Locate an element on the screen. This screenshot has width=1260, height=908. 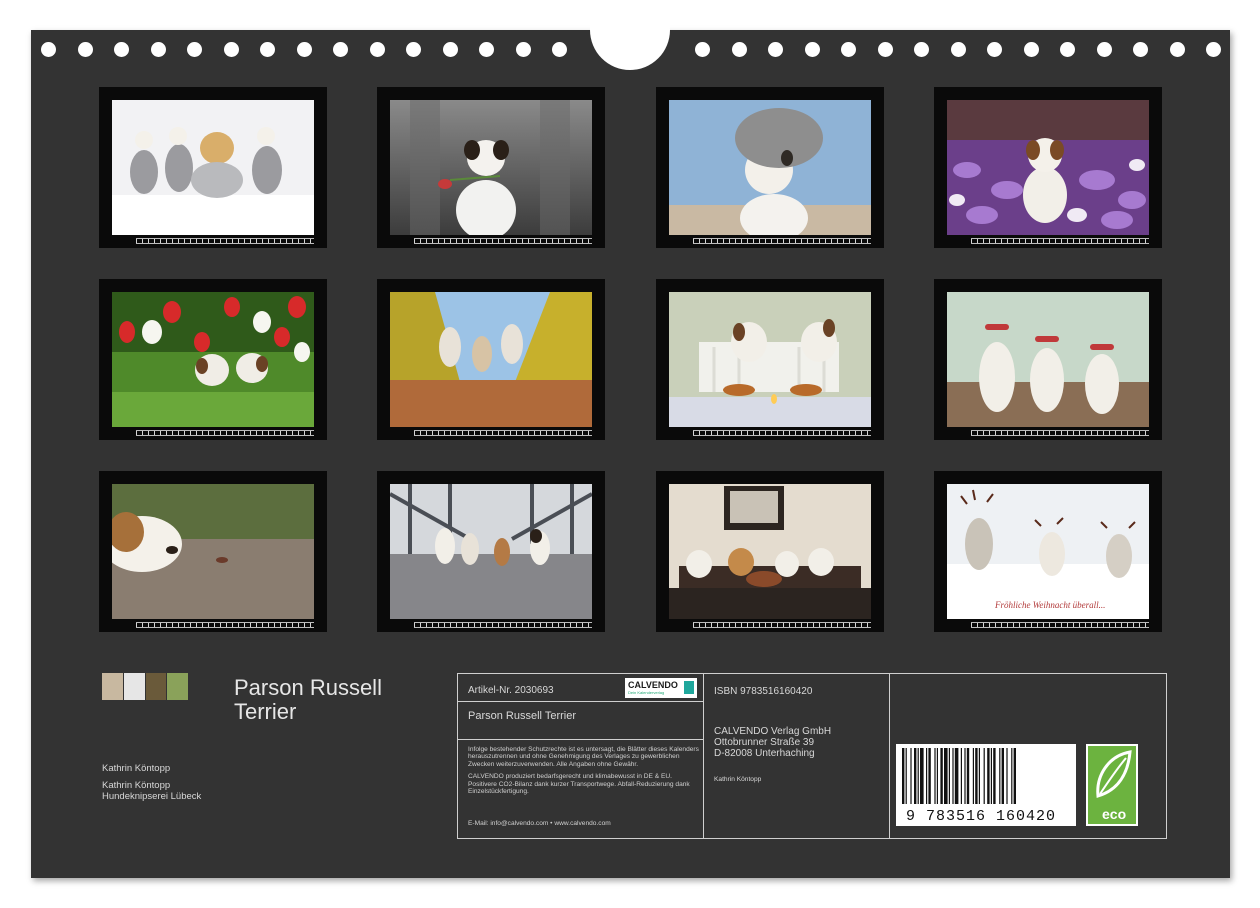
thumbnail-october is located at coordinates (491, 551).